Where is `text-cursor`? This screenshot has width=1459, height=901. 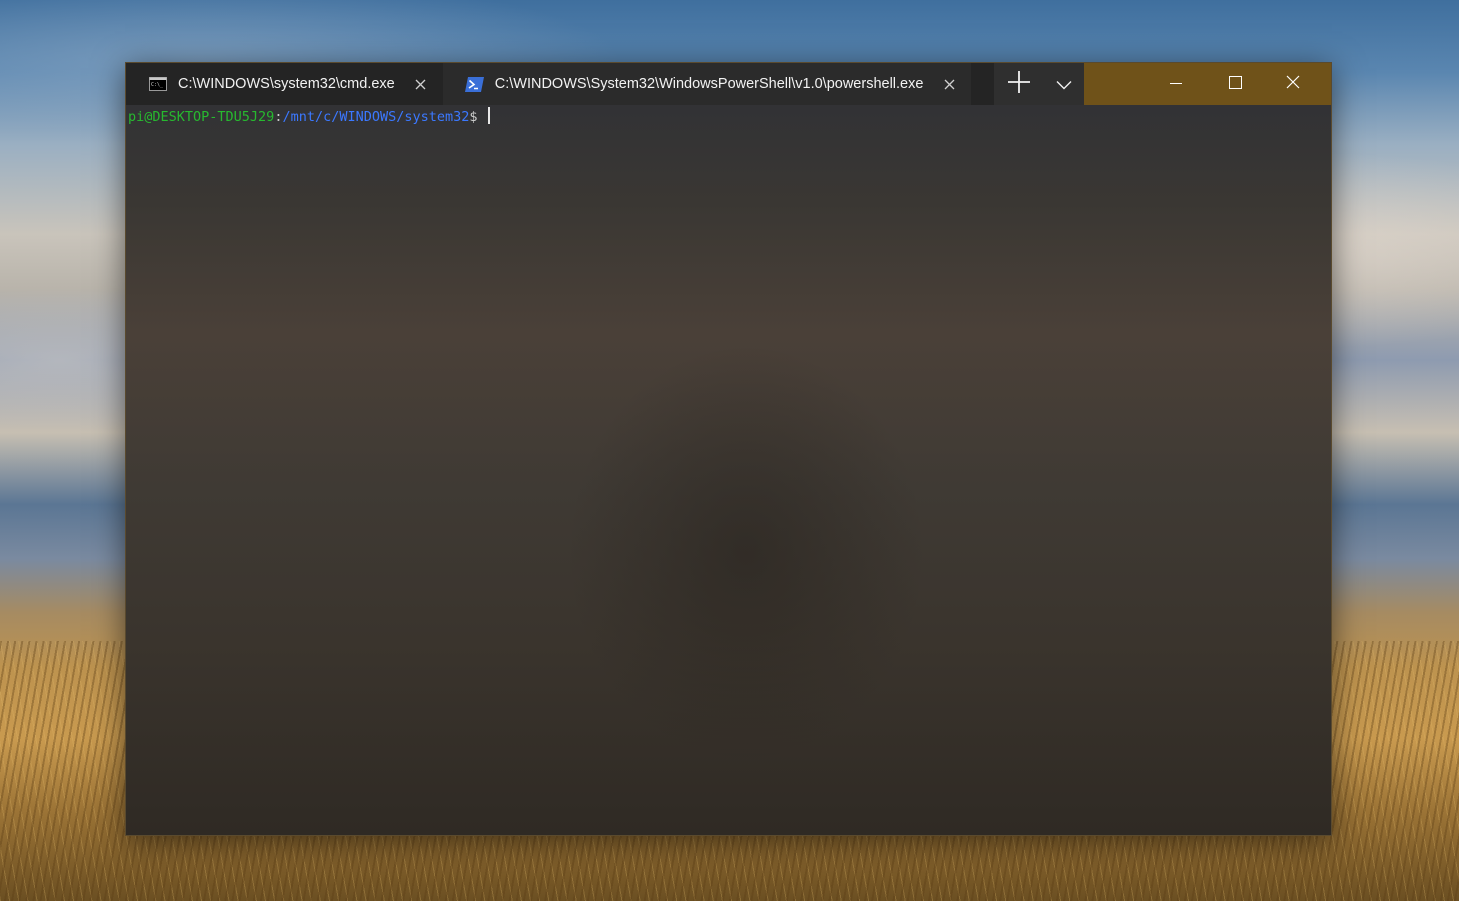 text-cursor is located at coordinates (488, 115).